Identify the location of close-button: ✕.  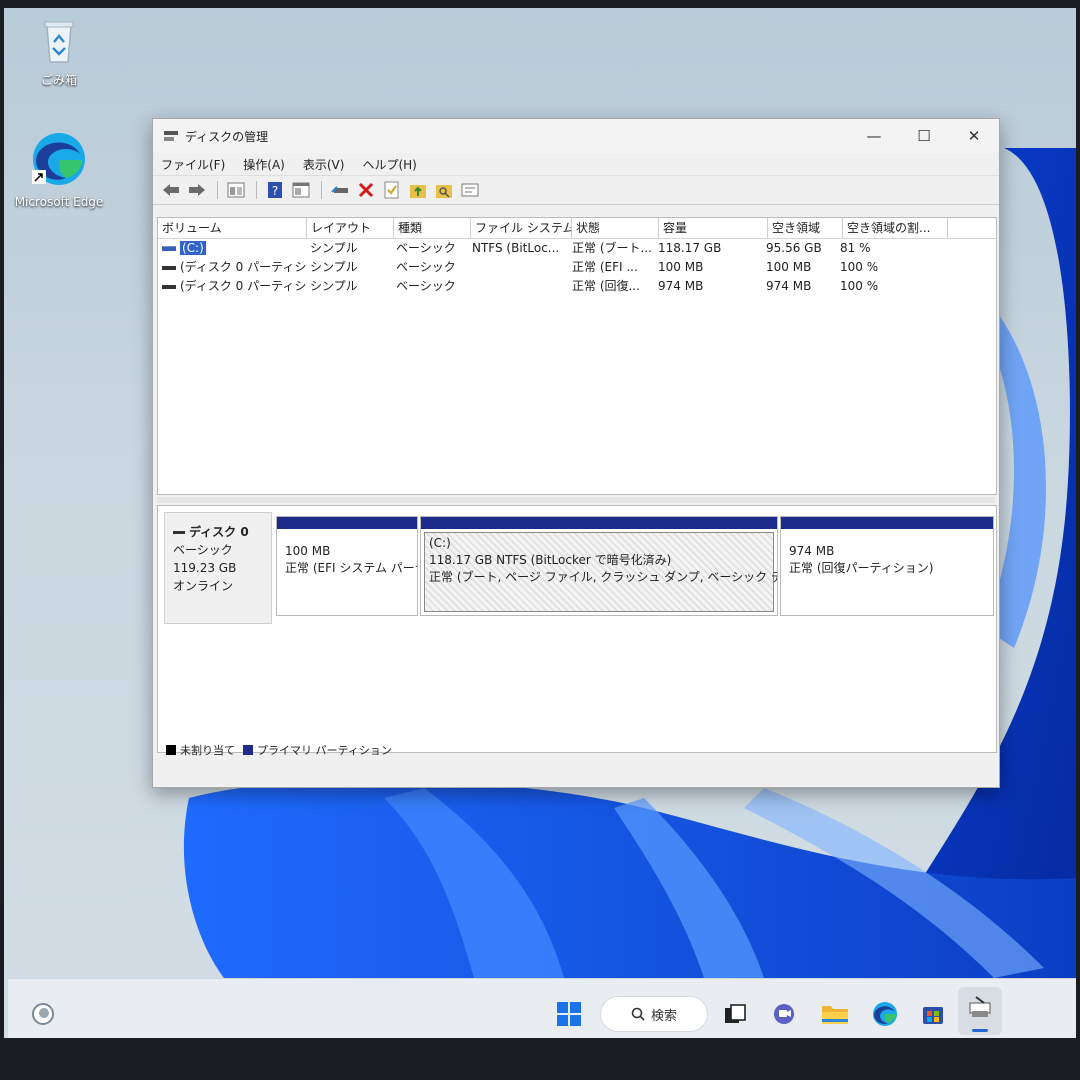
(974, 136).